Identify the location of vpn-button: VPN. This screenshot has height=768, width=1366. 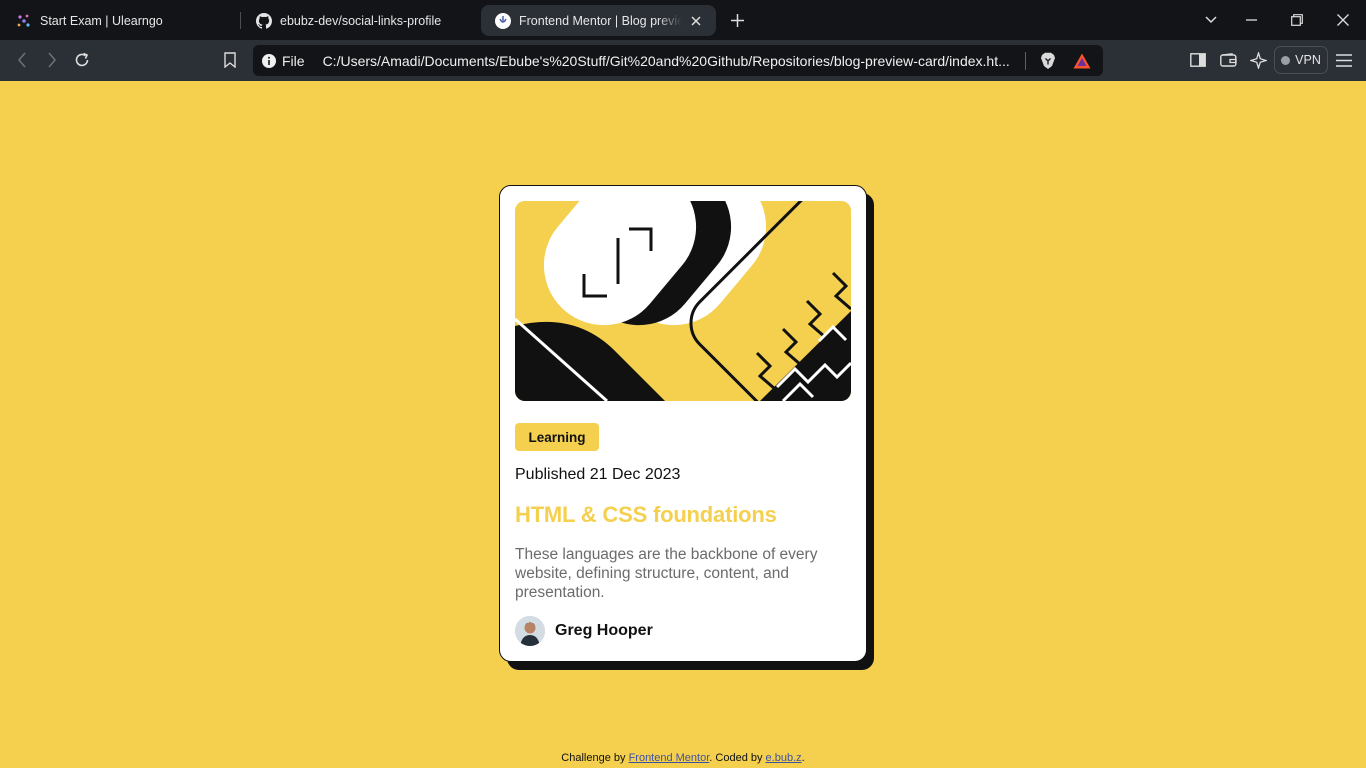
(1301, 60).